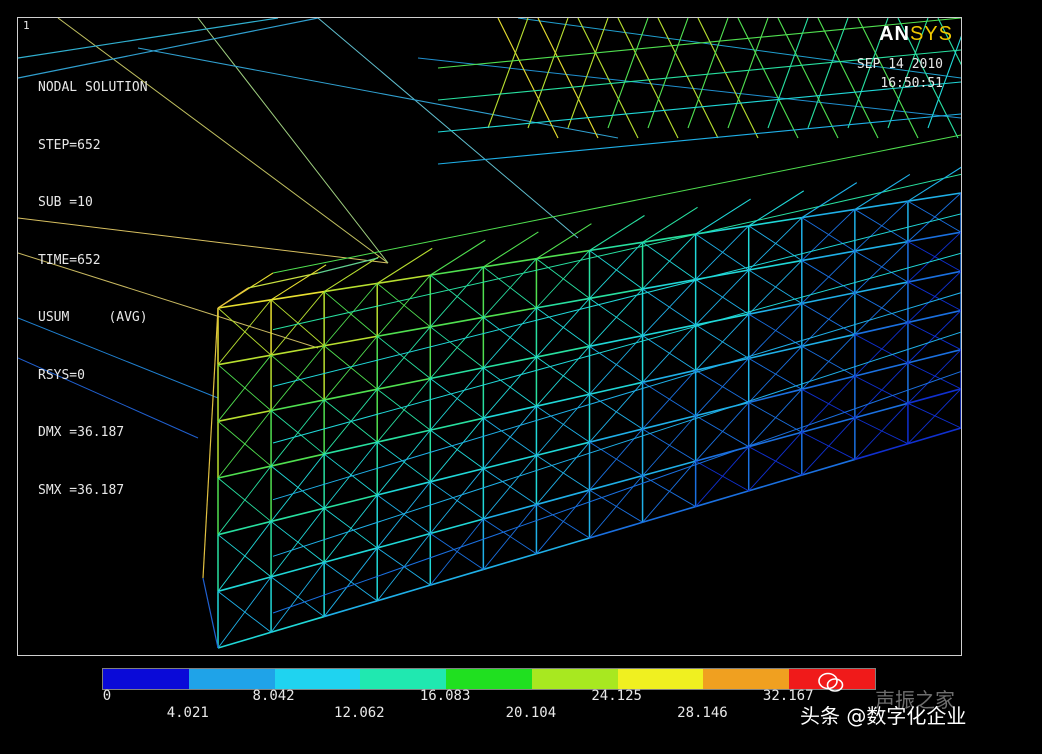 The width and height of the screenshot is (1042, 754). I want to click on logo-an-text: AN, so click(894, 34).